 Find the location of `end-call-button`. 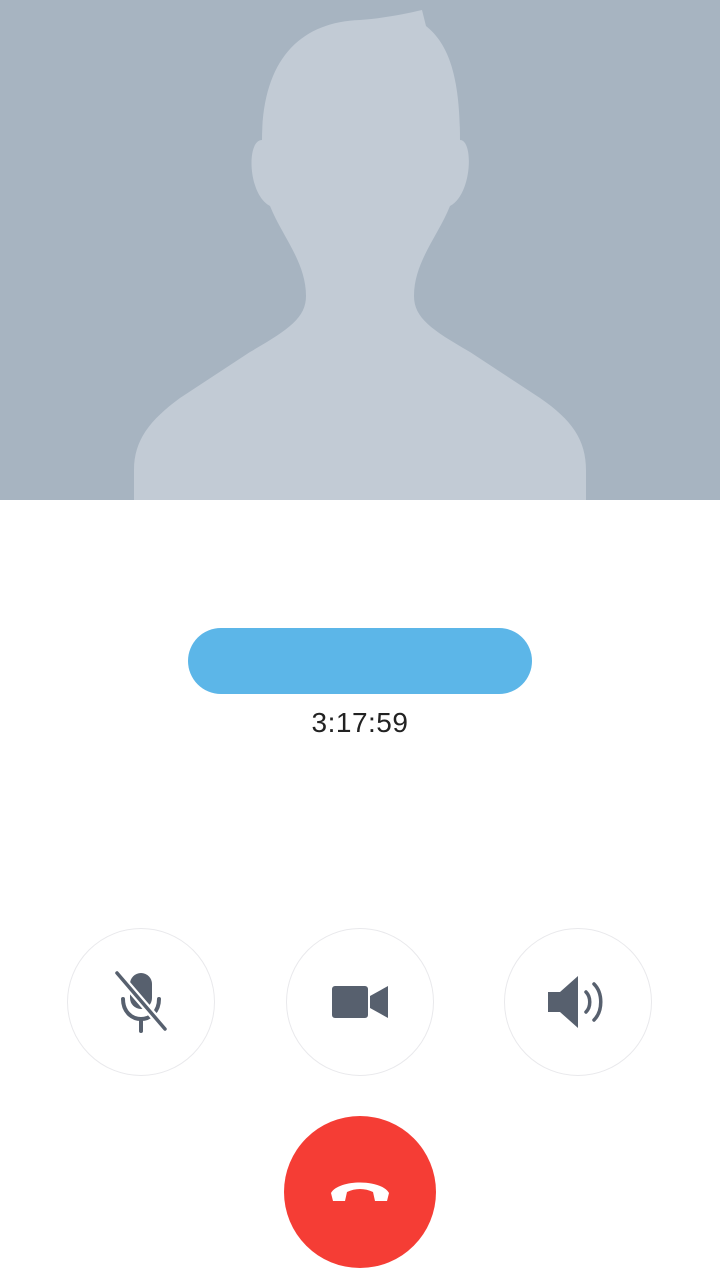

end-call-button is located at coordinates (360, 1192).